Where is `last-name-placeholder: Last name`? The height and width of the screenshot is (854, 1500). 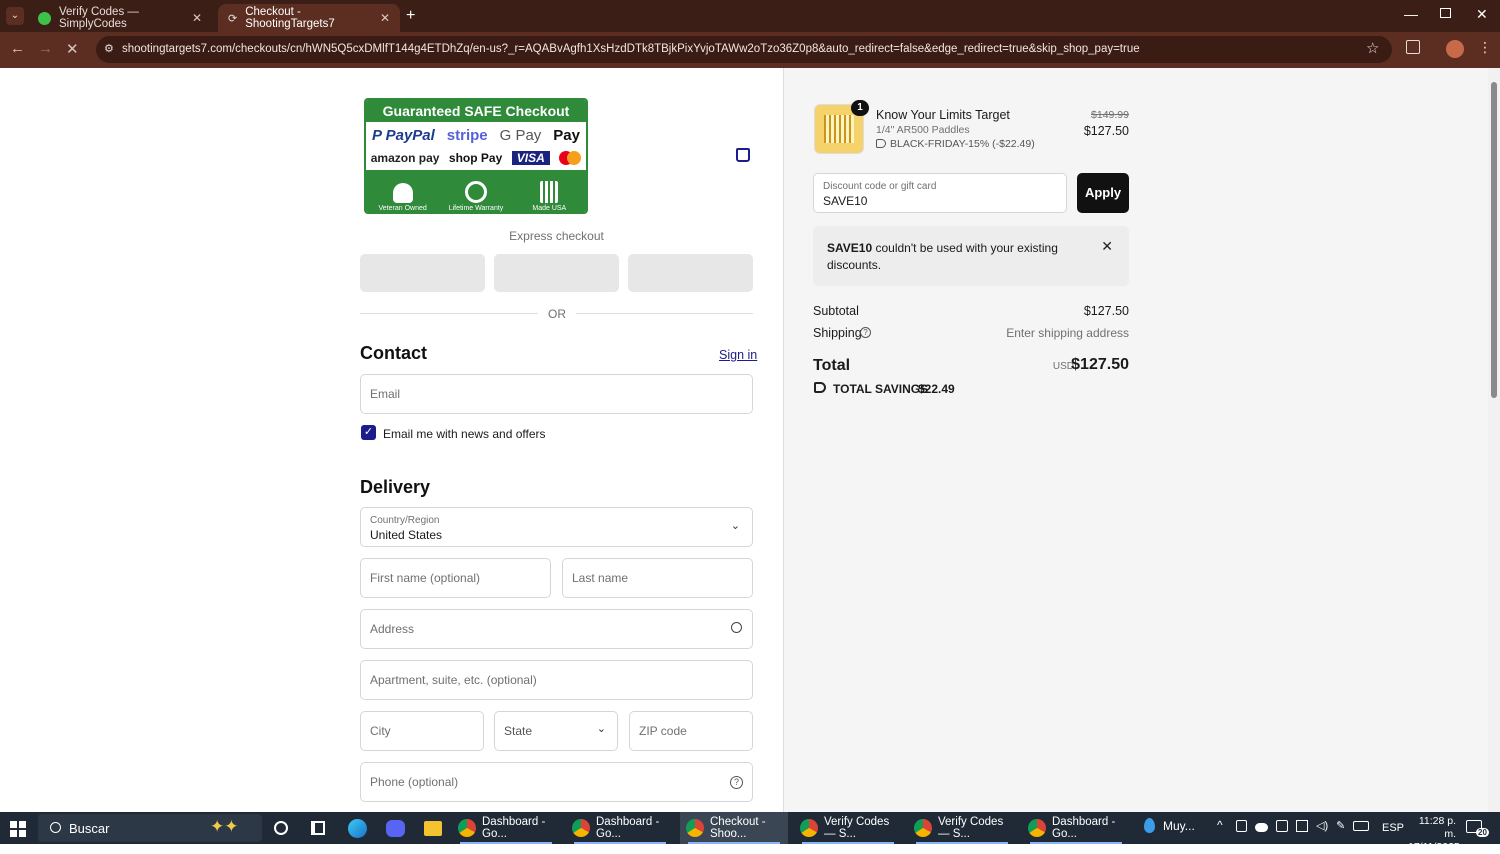
last-name-placeholder: Last name is located at coordinates (600, 578).